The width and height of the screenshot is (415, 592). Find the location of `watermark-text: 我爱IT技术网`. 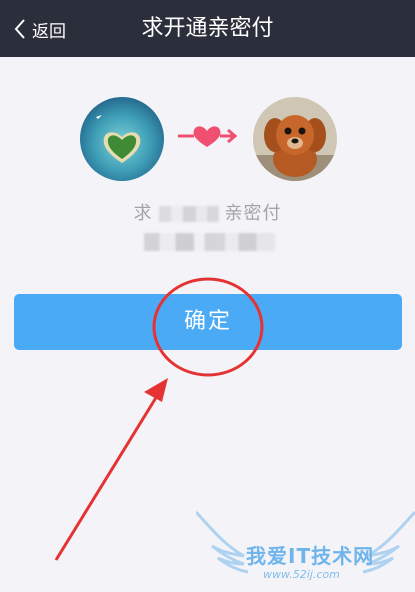

watermark-text: 我爱IT技术网 is located at coordinates (310, 556).